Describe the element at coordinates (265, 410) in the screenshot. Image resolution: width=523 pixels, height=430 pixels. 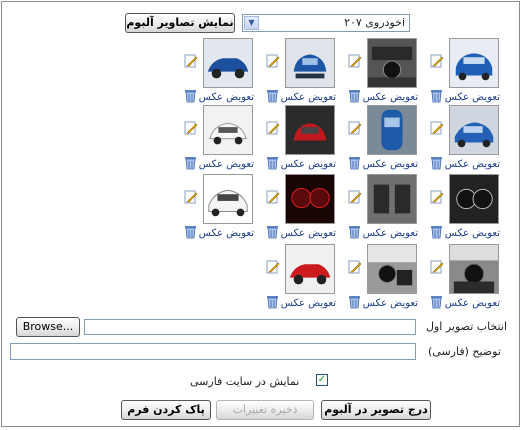
I see `save-changes-button: ذخیره تغییرات` at that location.